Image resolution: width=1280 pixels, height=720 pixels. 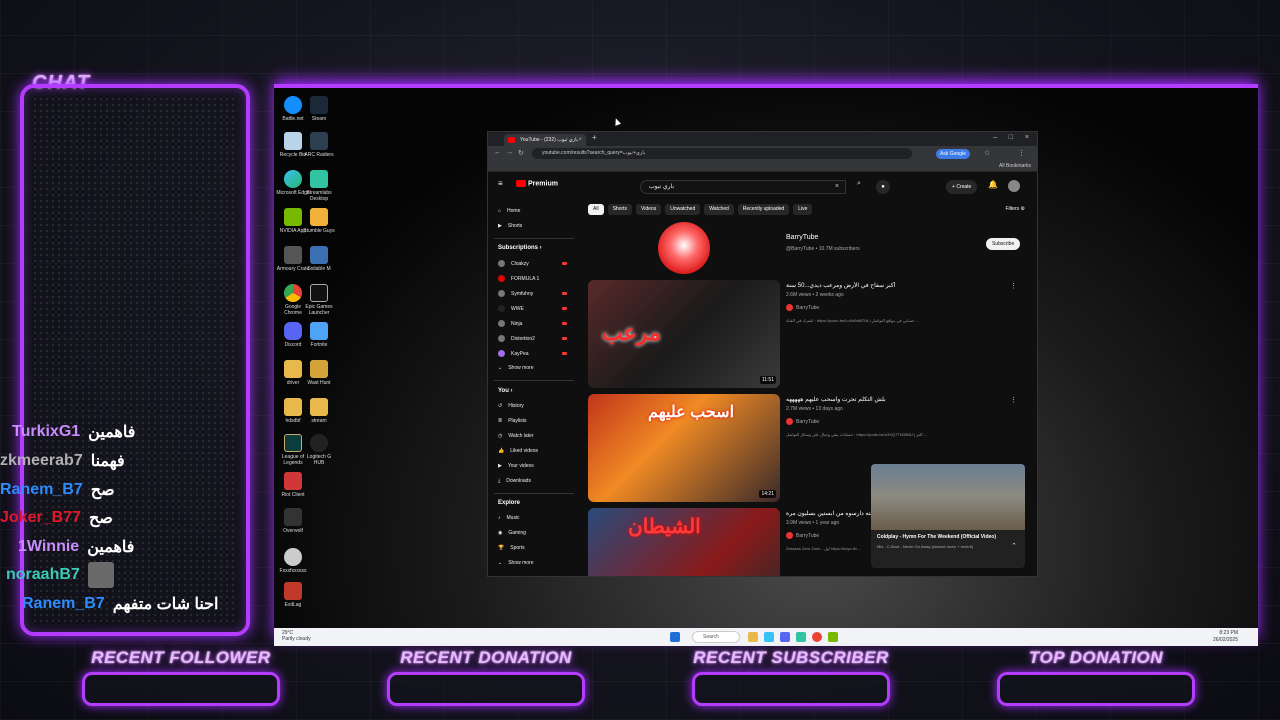 I want to click on close-icon: ×, so click(x=580, y=140).